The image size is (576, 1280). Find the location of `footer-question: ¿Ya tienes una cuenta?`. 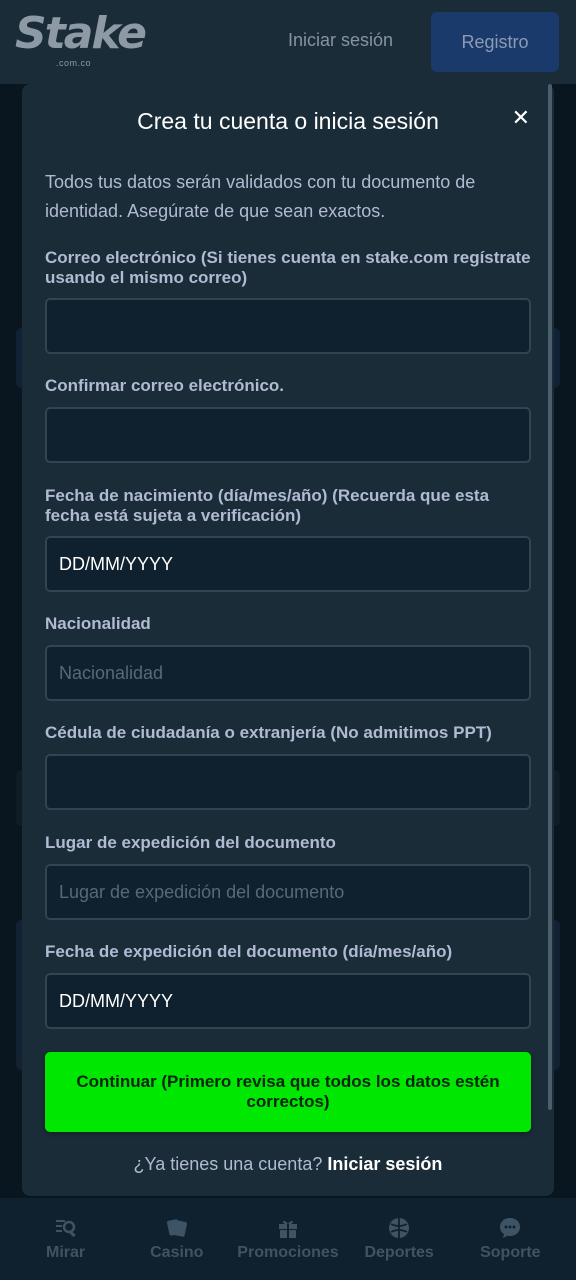

footer-question: ¿Ya tienes una cuenta? is located at coordinates (228, 1164).